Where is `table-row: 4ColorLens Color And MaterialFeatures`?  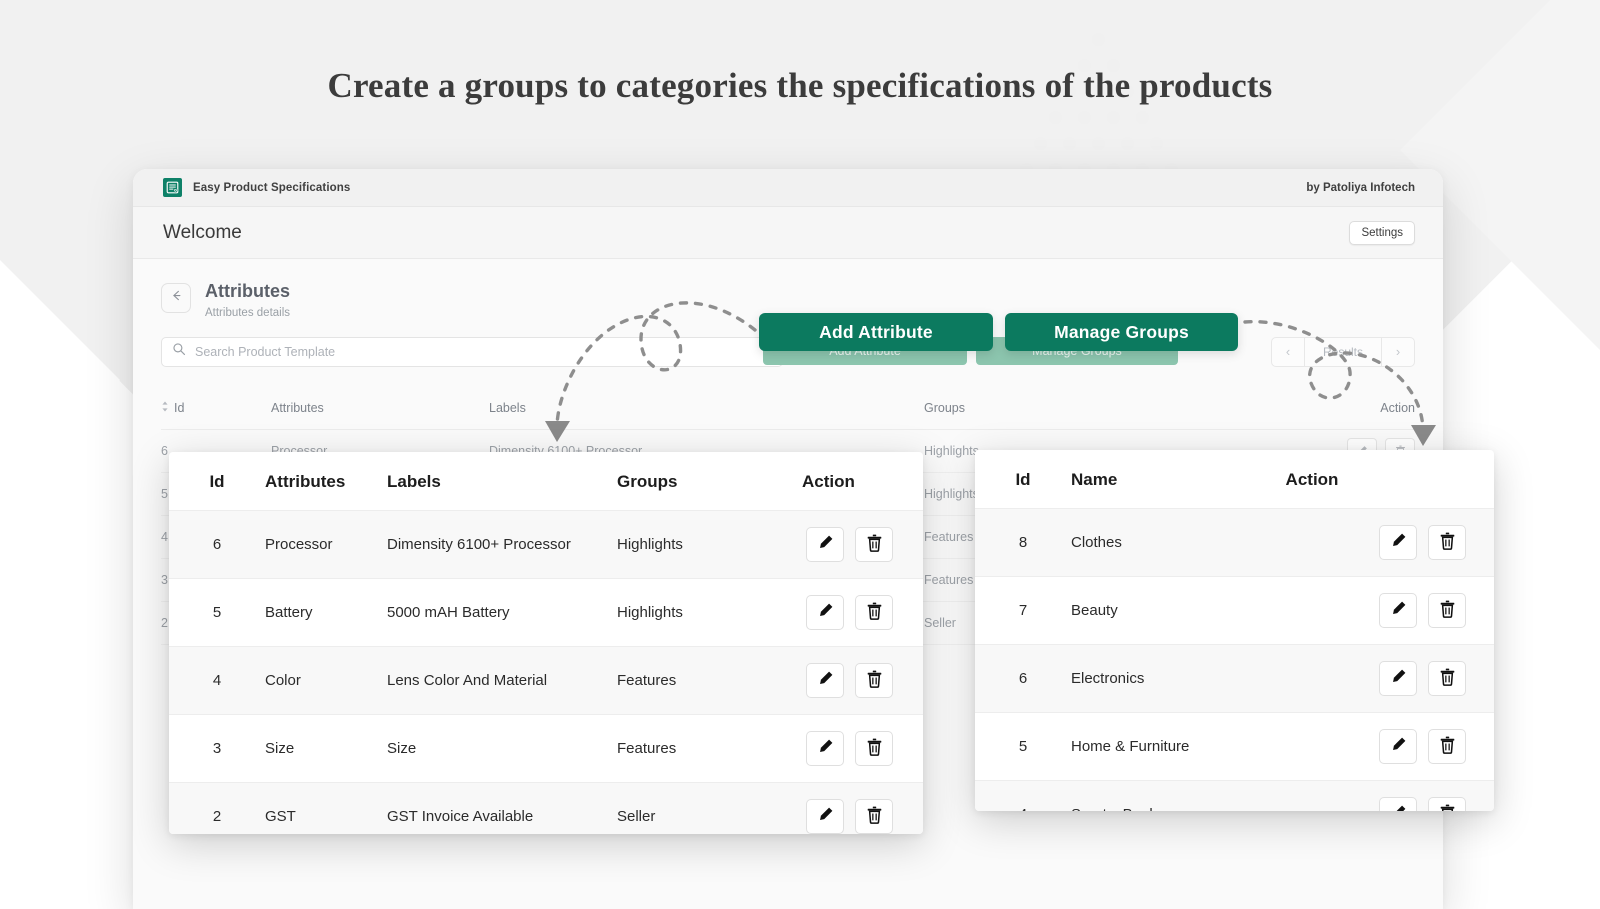 table-row: 4ColorLens Color And MaterialFeatures is located at coordinates (546, 681).